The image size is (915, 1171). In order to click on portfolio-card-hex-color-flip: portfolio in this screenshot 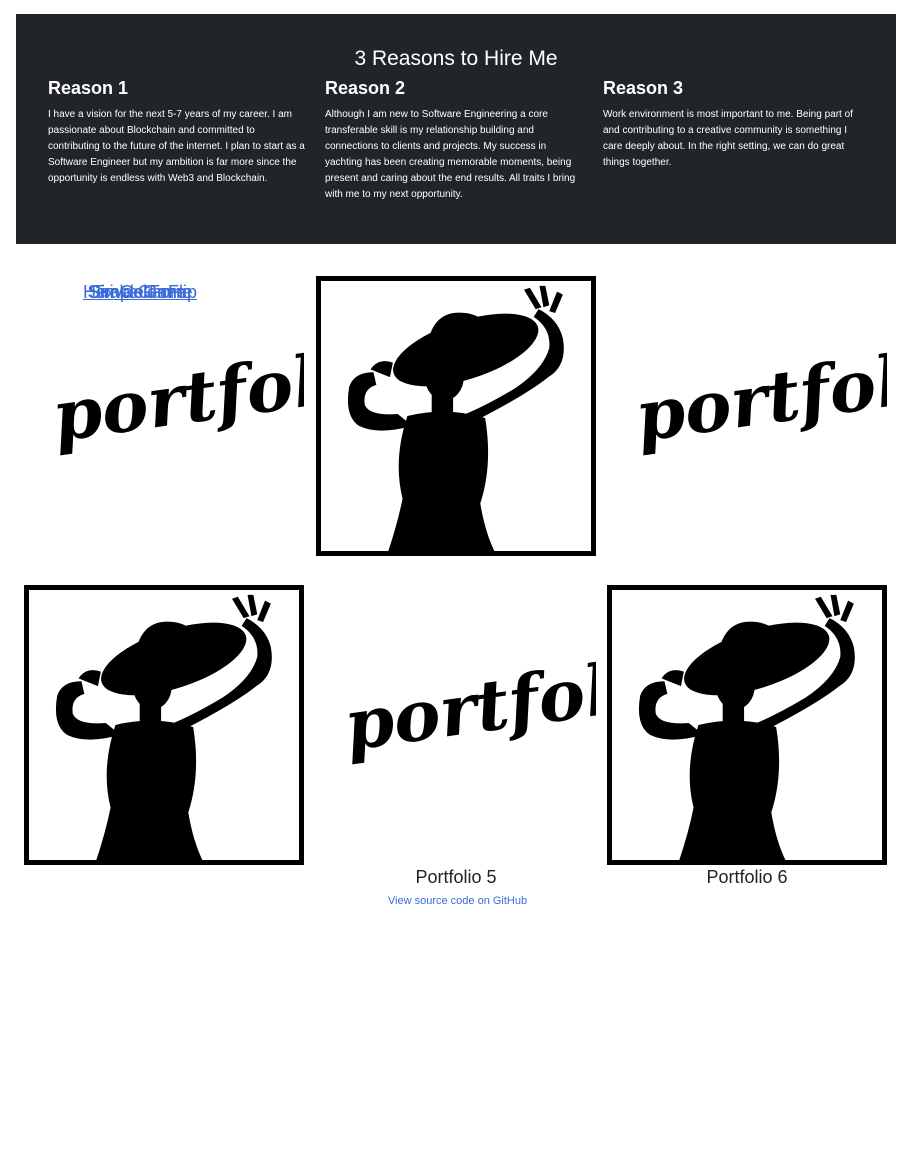, I will do `click(761, 428)`.